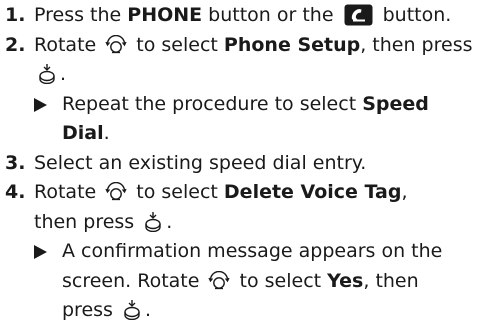 This screenshot has width=480, height=334. I want to click on note-text: , then, so click(391, 280).